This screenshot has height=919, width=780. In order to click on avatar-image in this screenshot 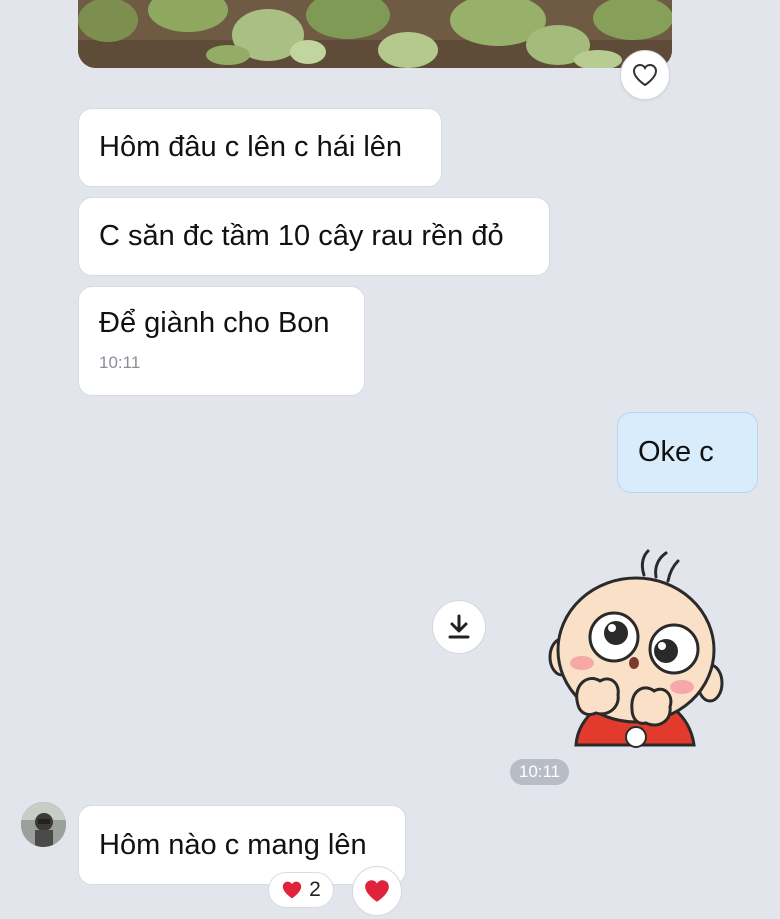, I will do `click(43, 824)`.